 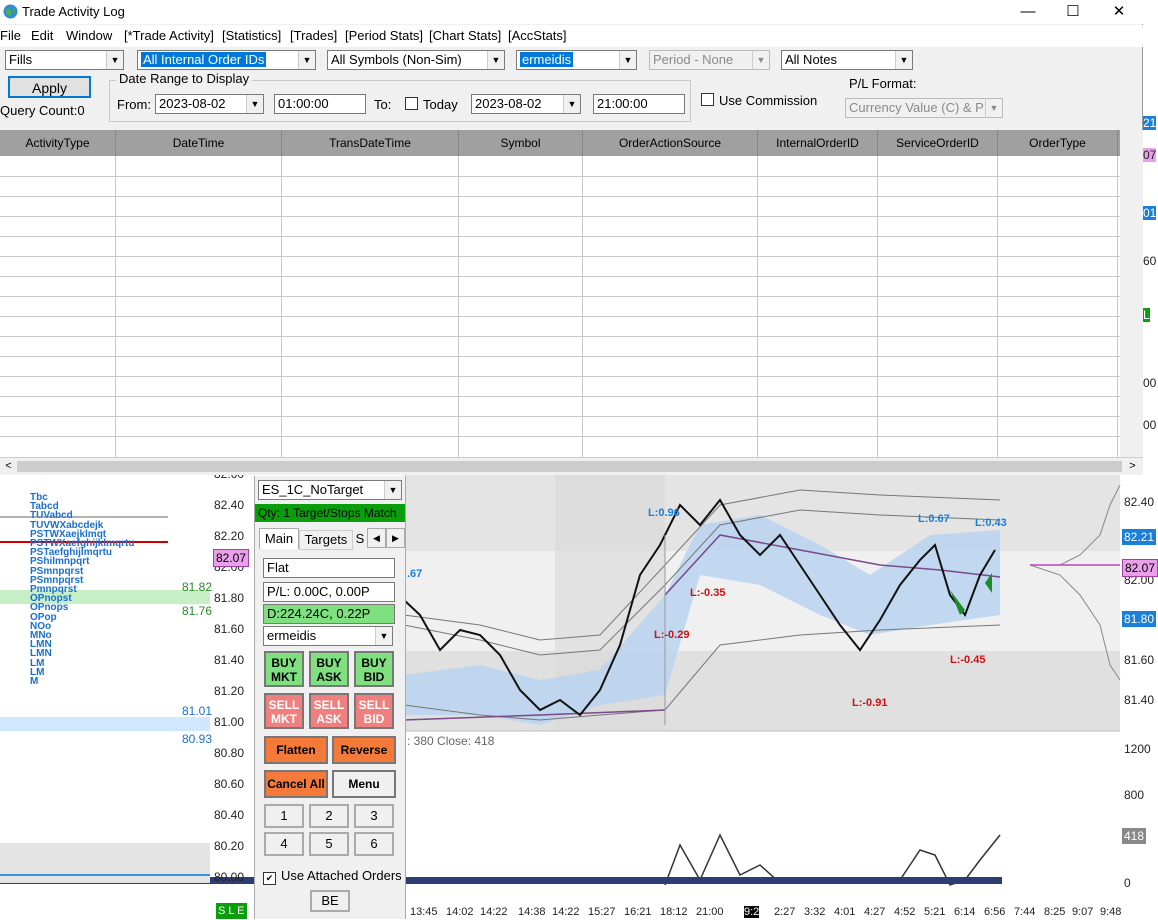 I want to click on trade-account-select: ermeidis ▼, so click(x=328, y=636).